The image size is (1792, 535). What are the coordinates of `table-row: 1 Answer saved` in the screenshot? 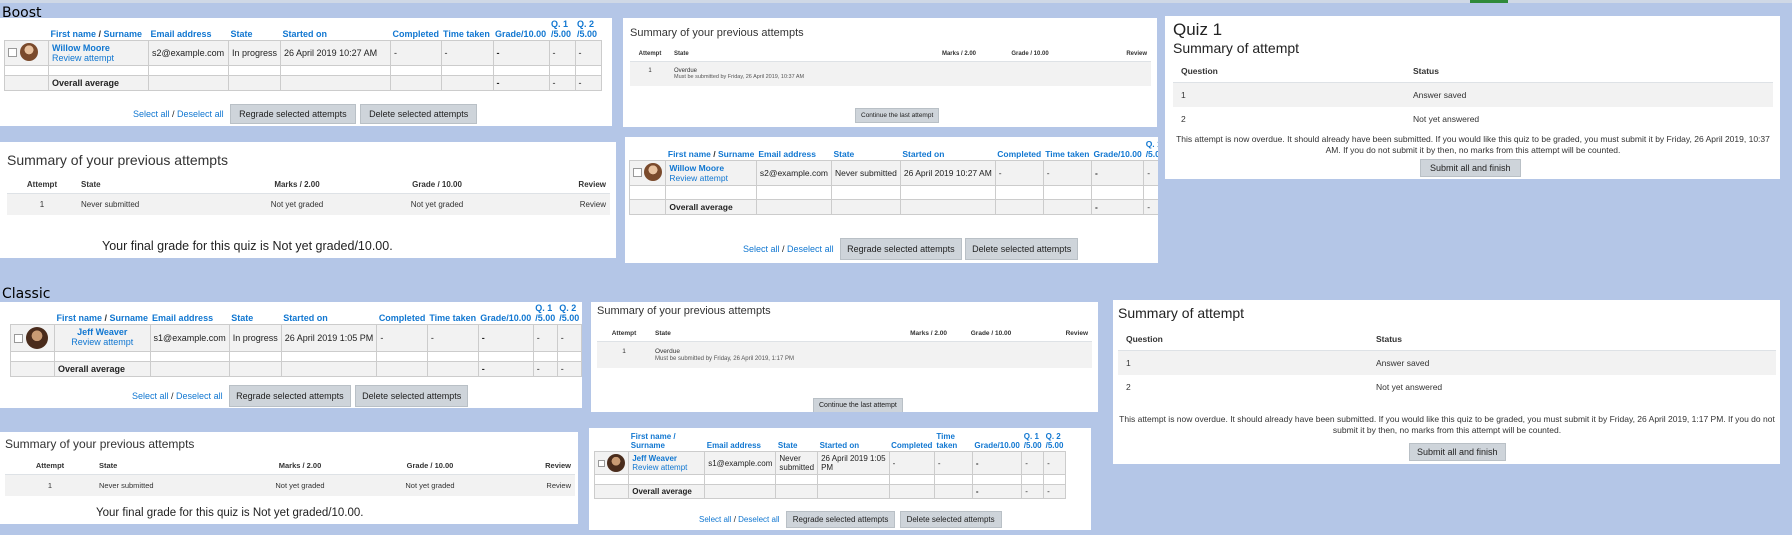 It's located at (1447, 362).